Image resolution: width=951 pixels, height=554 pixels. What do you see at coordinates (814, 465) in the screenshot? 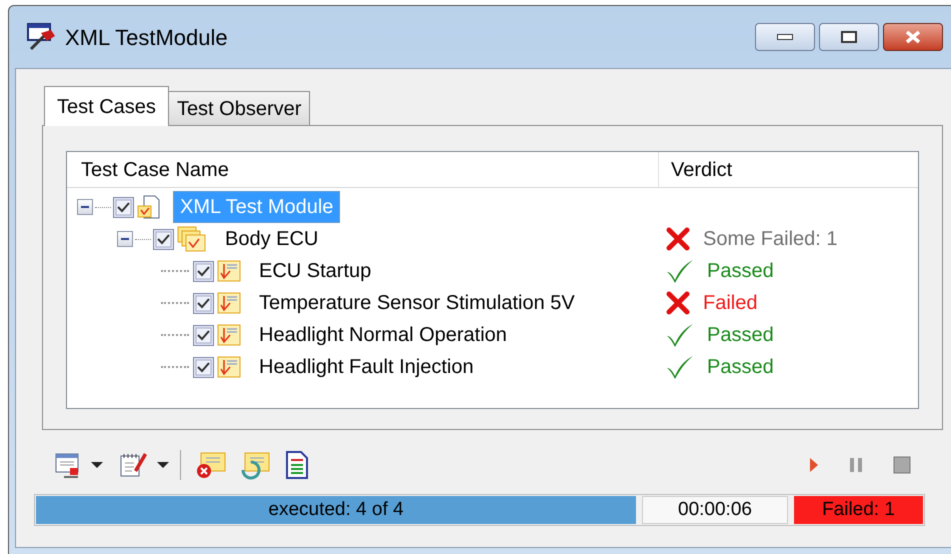
I see `play-icon` at bounding box center [814, 465].